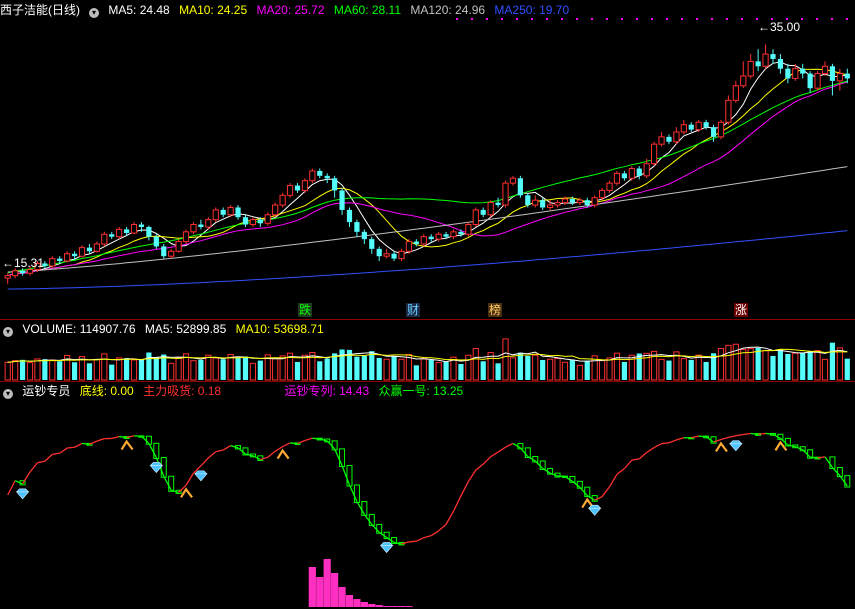  I want to click on accumulation-label: 主力吸货: 0.18, so click(182, 391).